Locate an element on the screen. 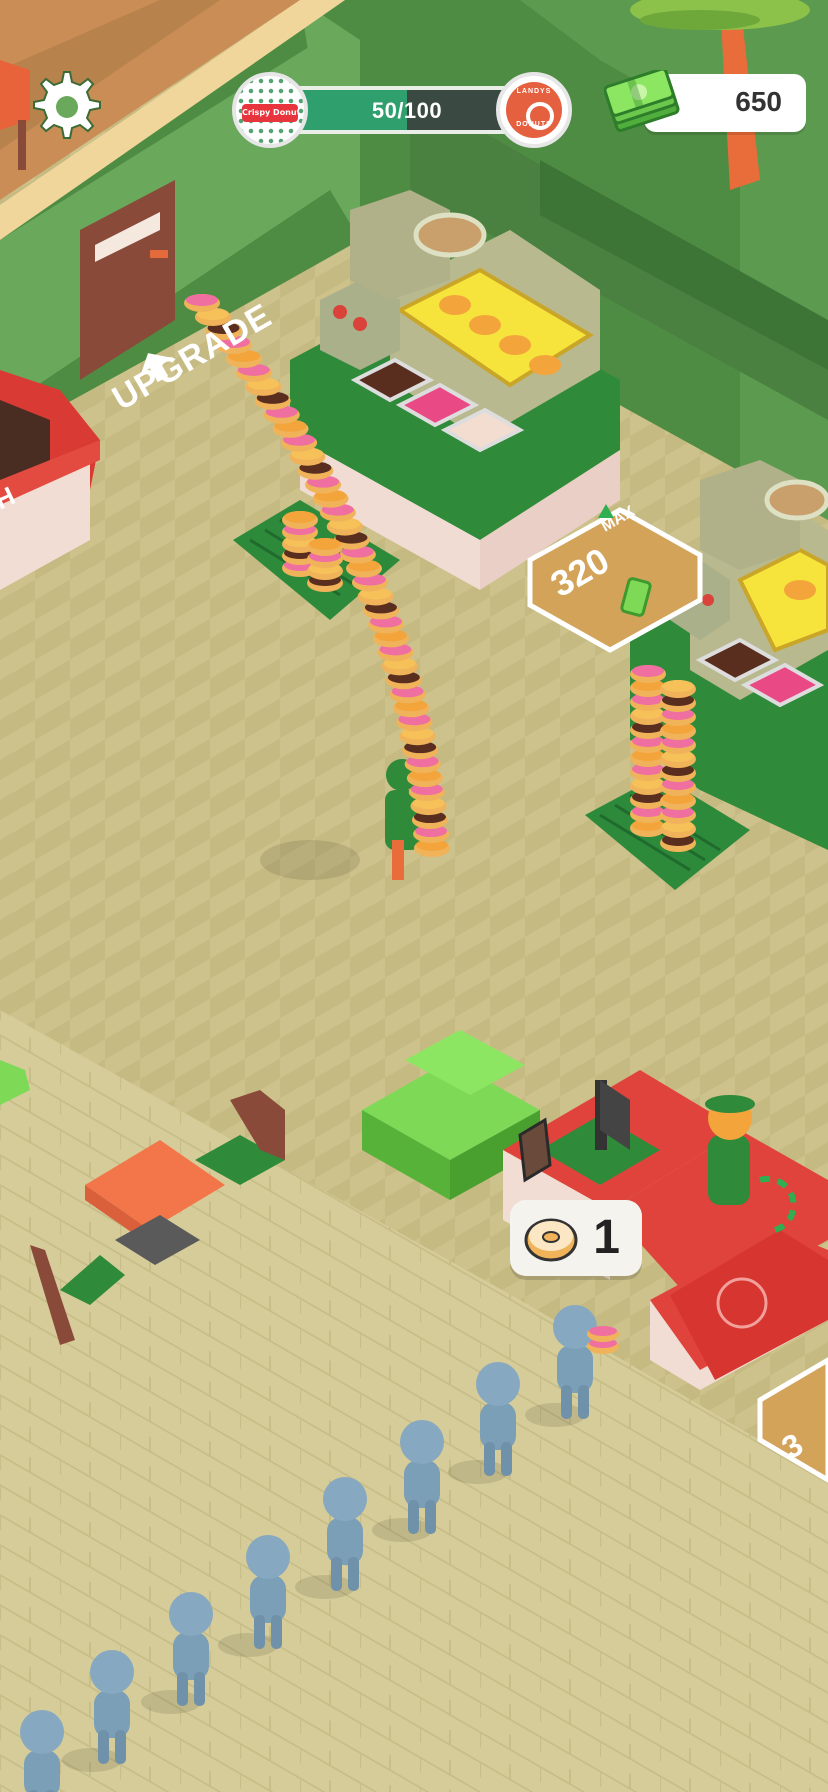 The width and height of the screenshot is (828, 1792). money-value: 650 is located at coordinates (758, 101).